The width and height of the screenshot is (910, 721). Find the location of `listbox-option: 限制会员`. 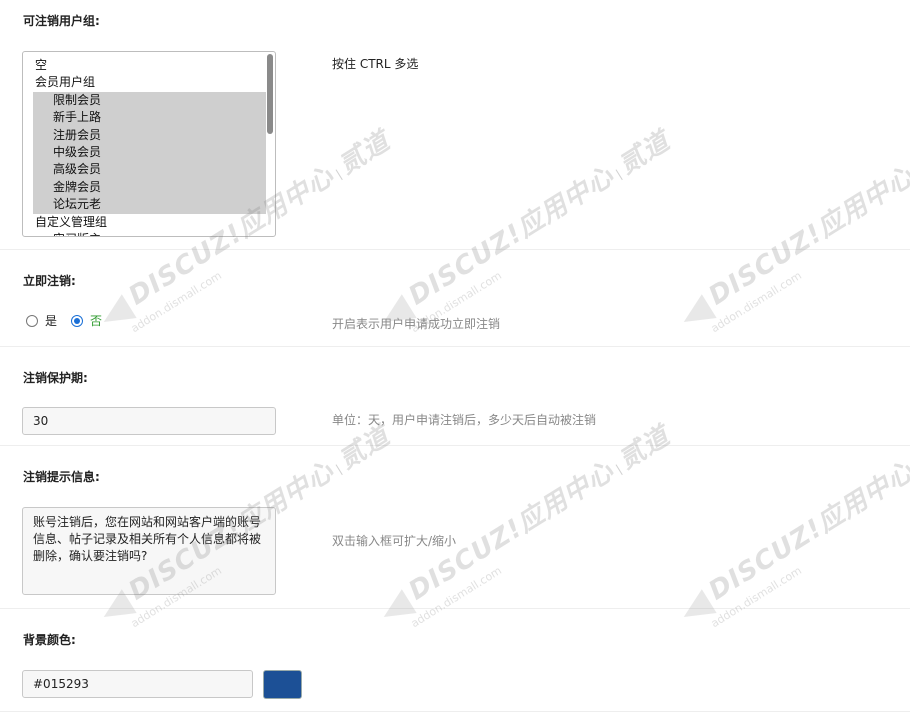

listbox-option: 限制会员 is located at coordinates (149, 100).